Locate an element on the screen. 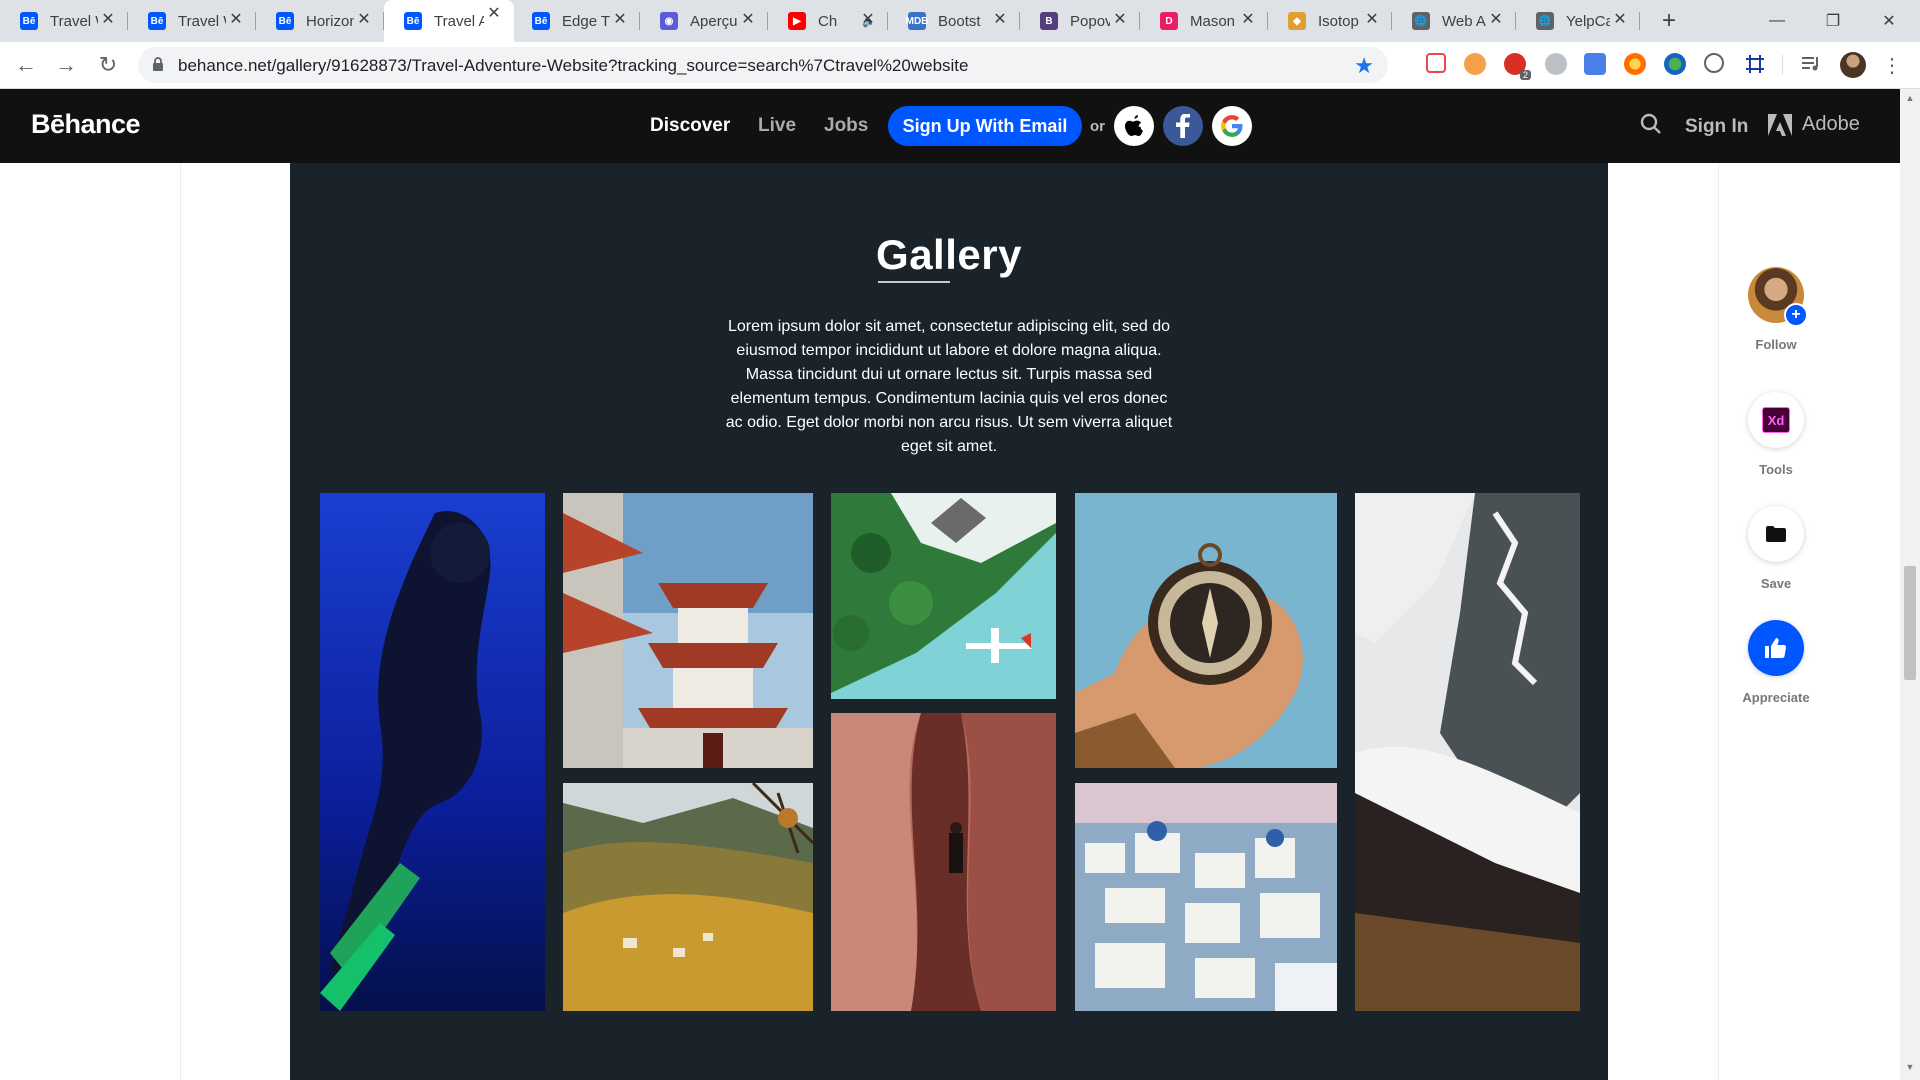 This screenshot has height=1080, width=1920. scrollbar-thumb is located at coordinates (1910, 623).